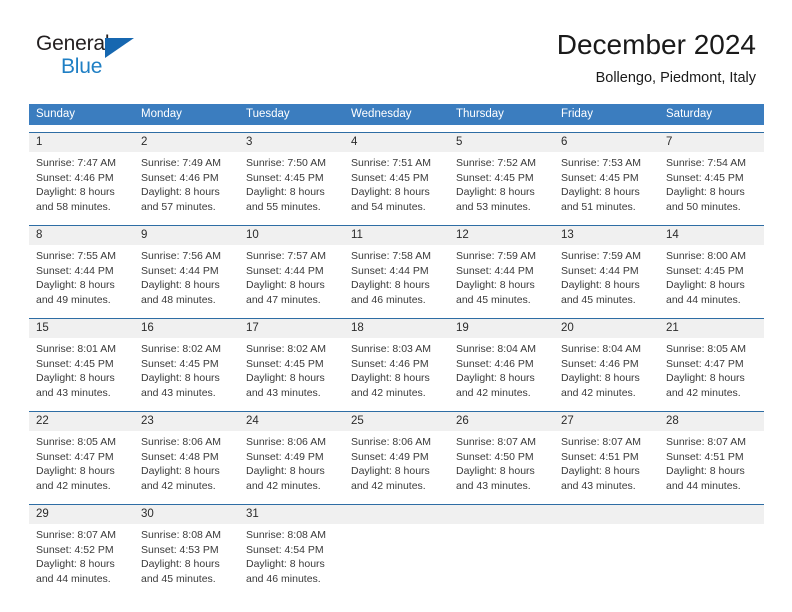  What do you see at coordinates (354, 142) in the screenshot?
I see `day-number: 4` at bounding box center [354, 142].